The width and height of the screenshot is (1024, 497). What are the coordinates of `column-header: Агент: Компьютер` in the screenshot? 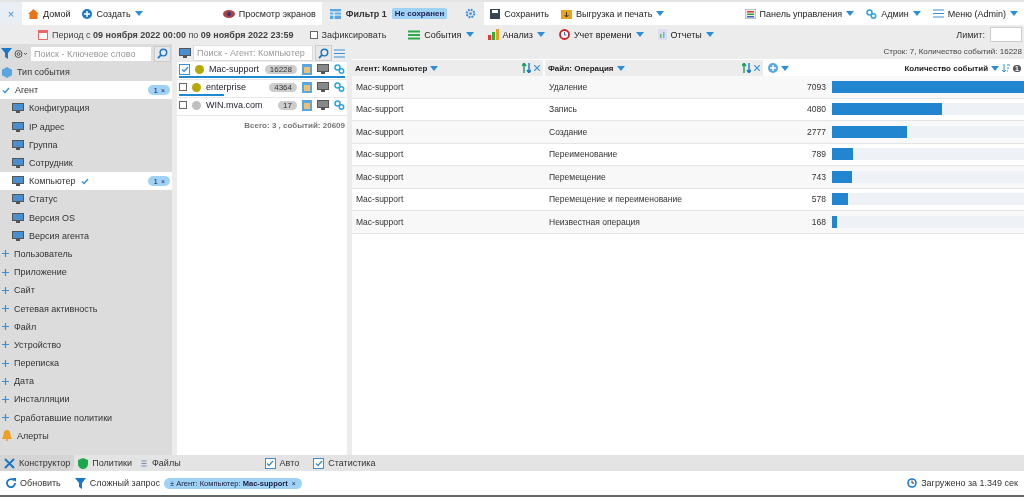 It's located at (447, 68).